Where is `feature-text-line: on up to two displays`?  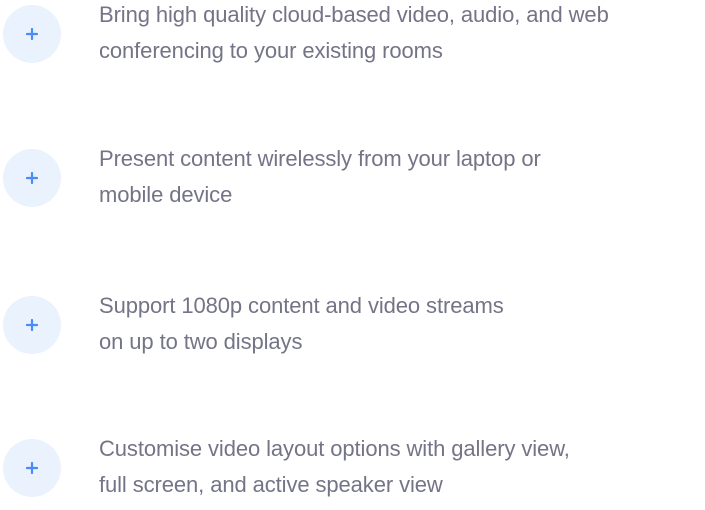
feature-text-line: on up to two displays is located at coordinates (201, 341).